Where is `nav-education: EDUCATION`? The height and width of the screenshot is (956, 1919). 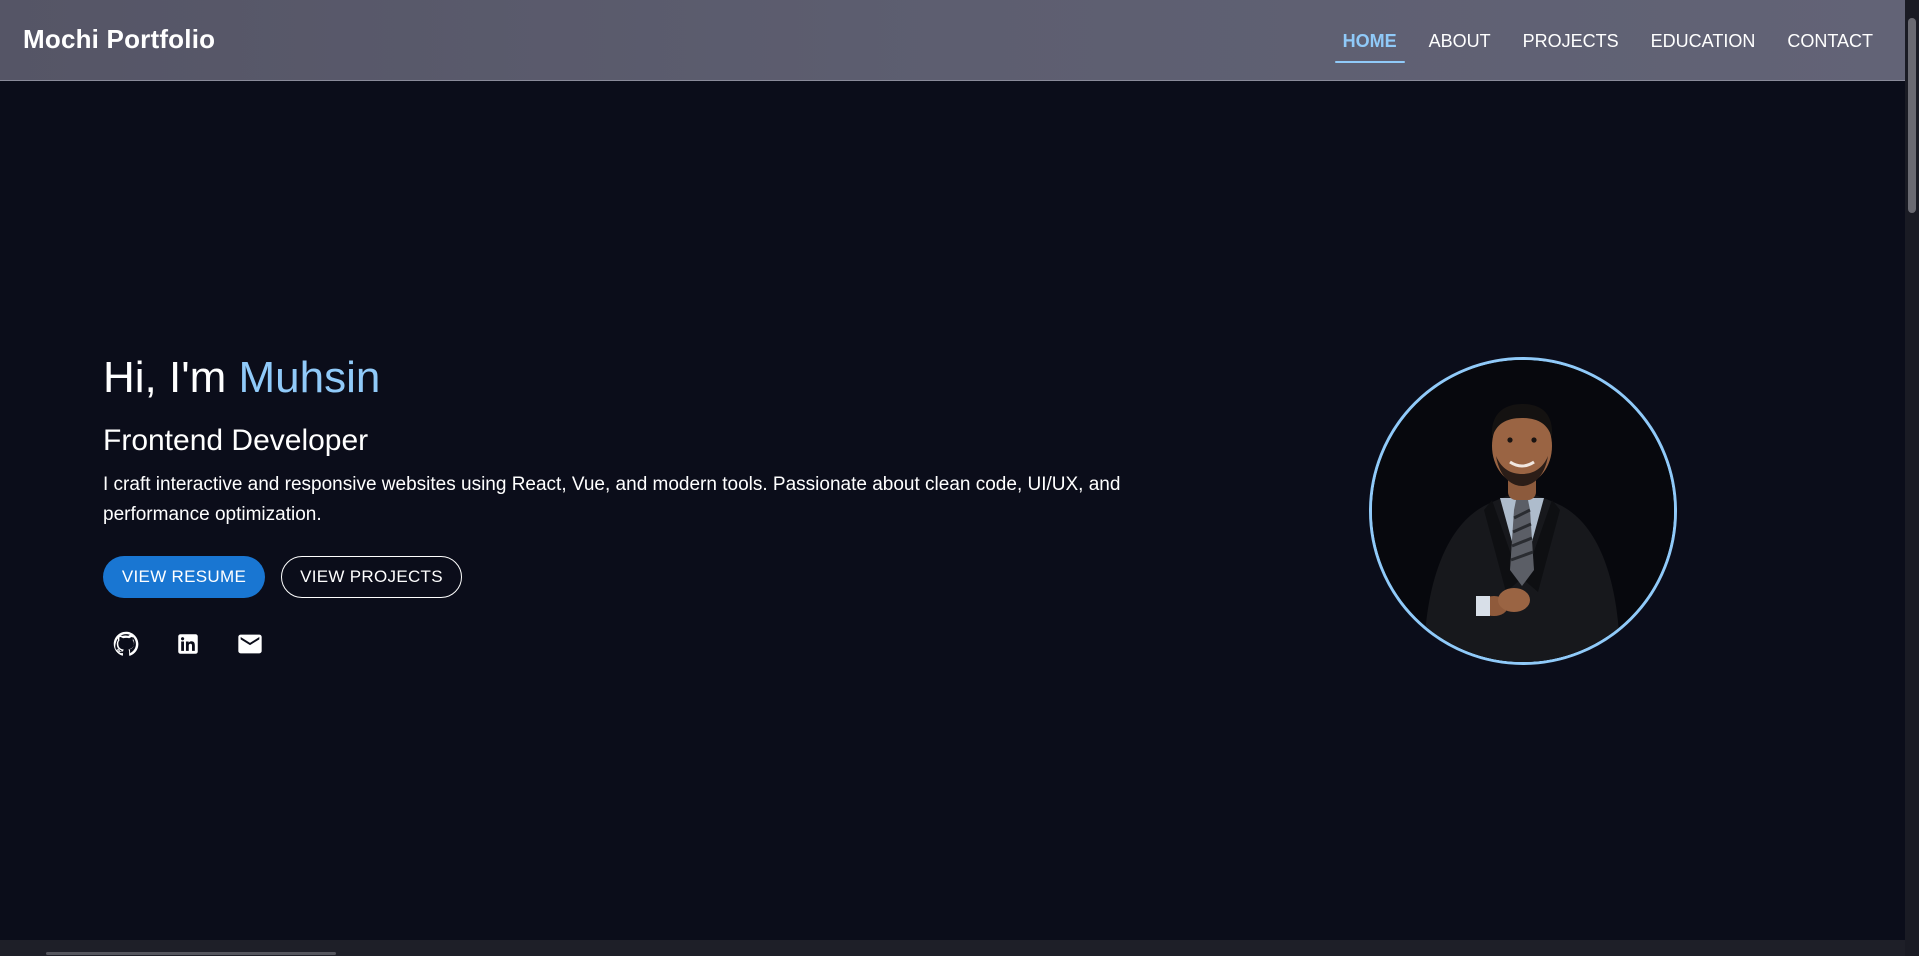 nav-education: EDUCATION is located at coordinates (1703, 41).